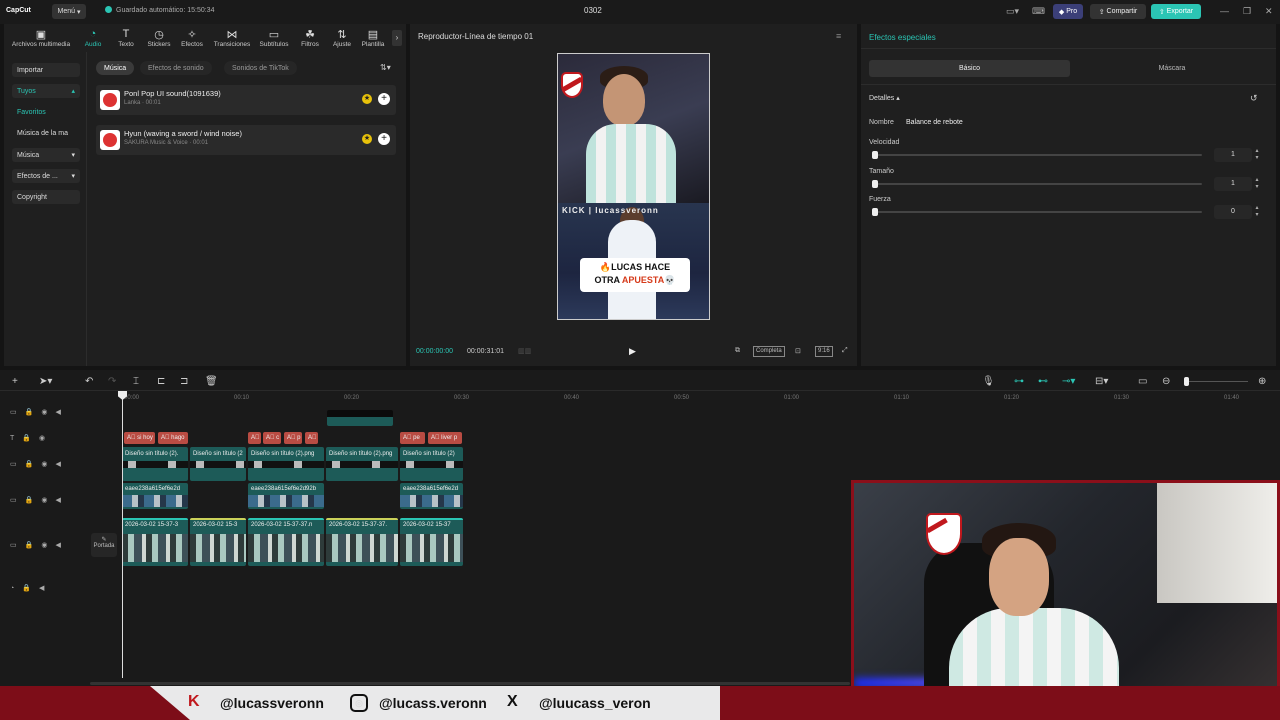  What do you see at coordinates (1216, 381) in the screenshot?
I see `zoom-slider` at bounding box center [1216, 381].